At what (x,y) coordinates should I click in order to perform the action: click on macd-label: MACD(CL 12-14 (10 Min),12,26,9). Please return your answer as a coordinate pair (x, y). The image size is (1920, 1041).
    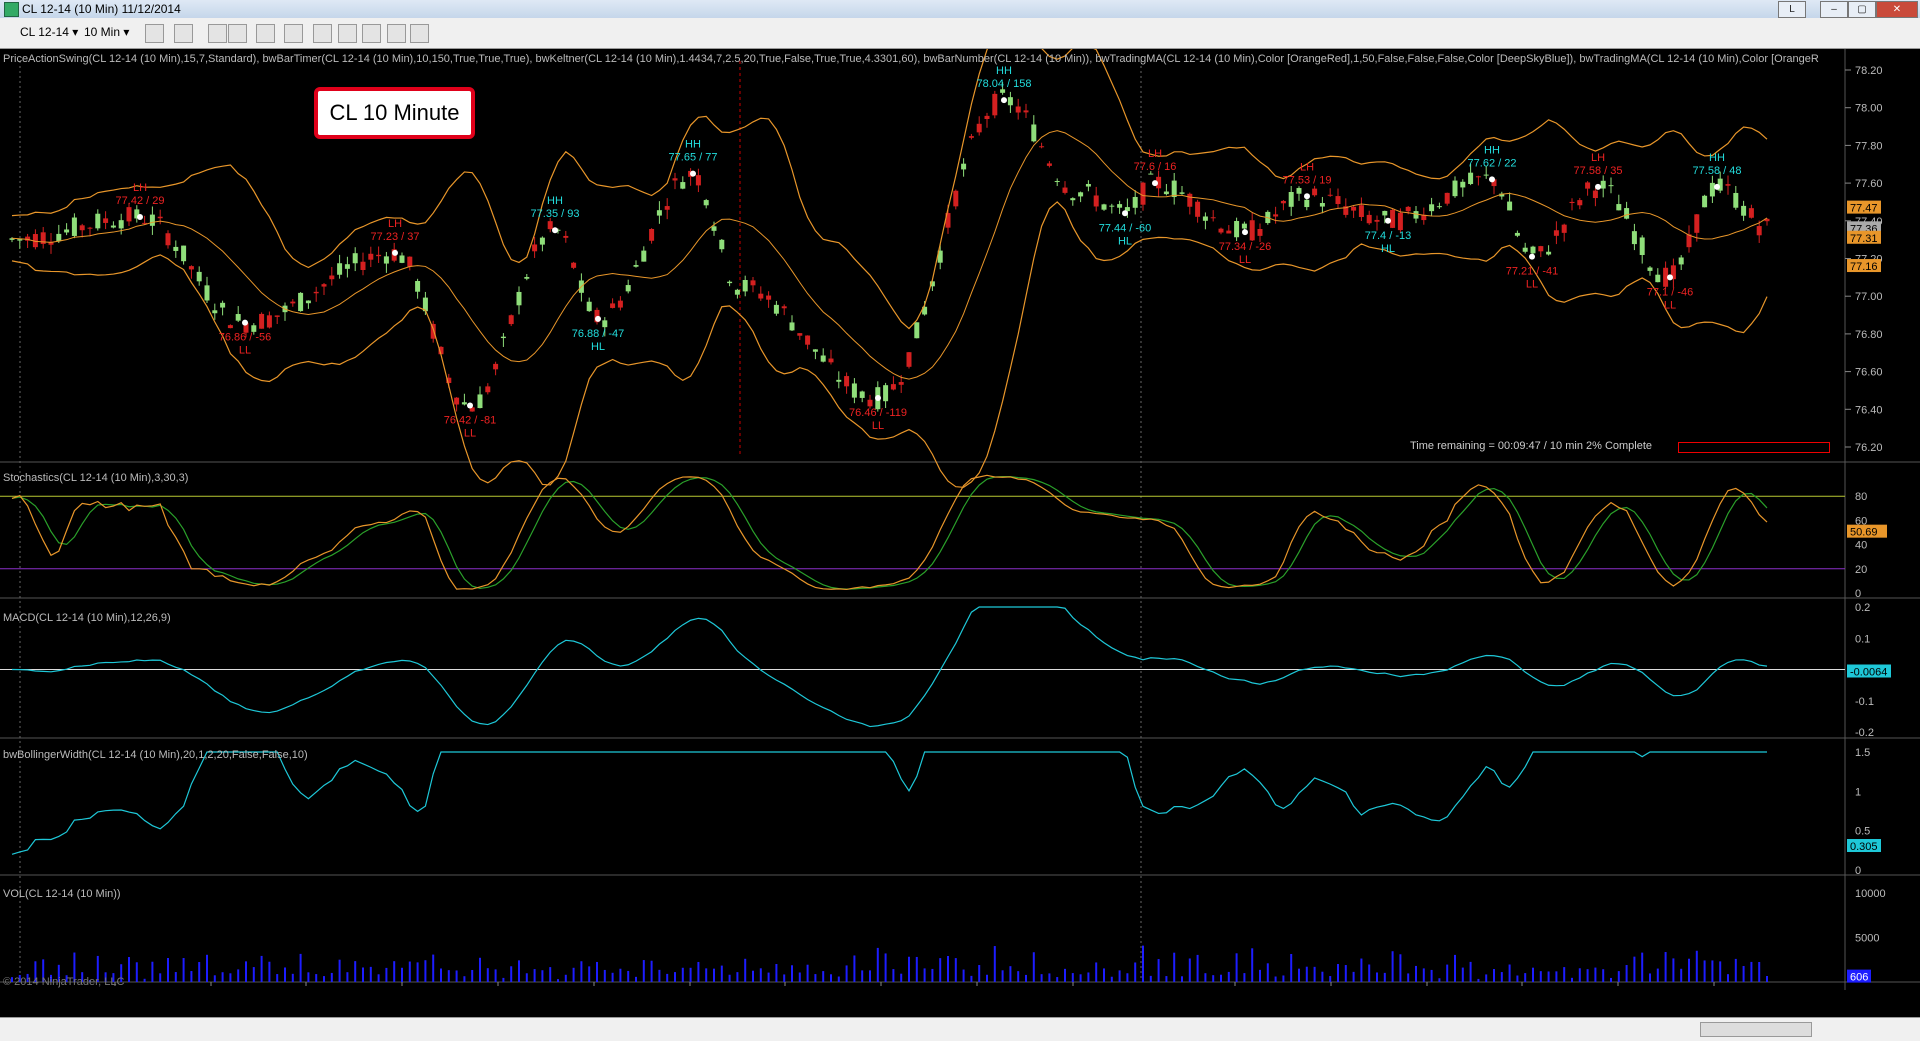
    Looking at the image, I should click on (87, 618).